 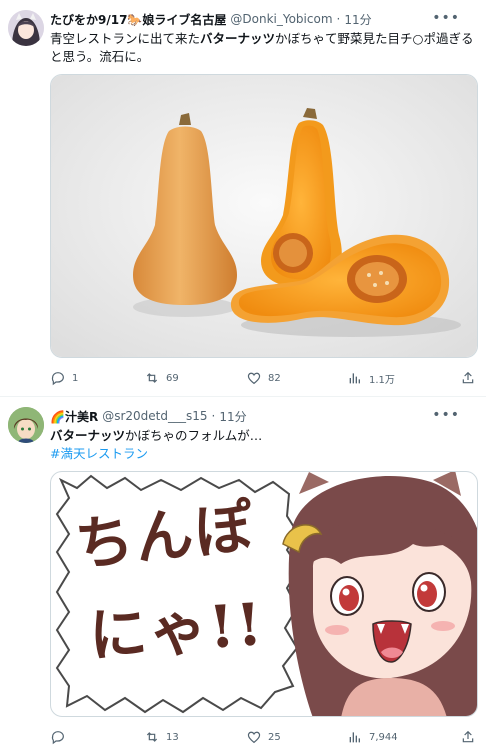 What do you see at coordinates (75, 378) in the screenshot?
I see `reply-count: 1` at bounding box center [75, 378].